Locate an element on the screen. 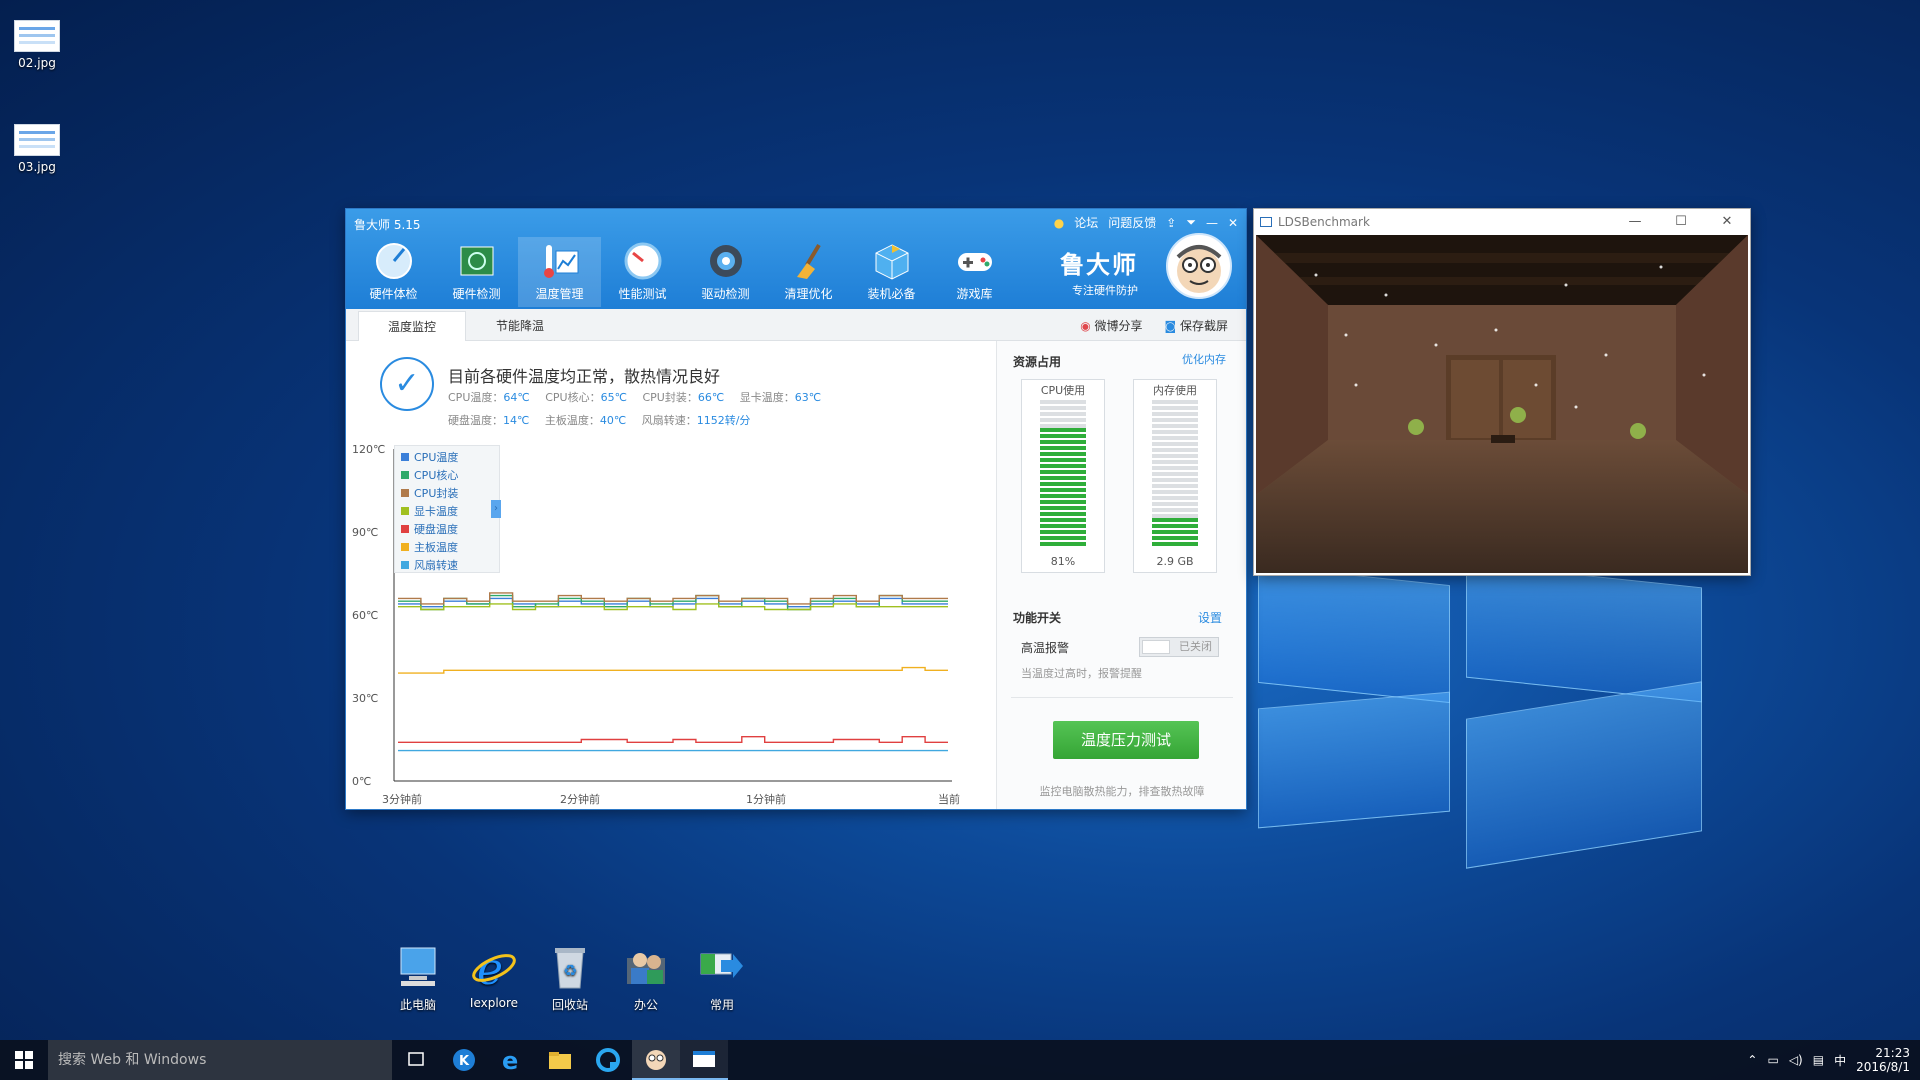  maximize-button: ☐ is located at coordinates (1681, 222).